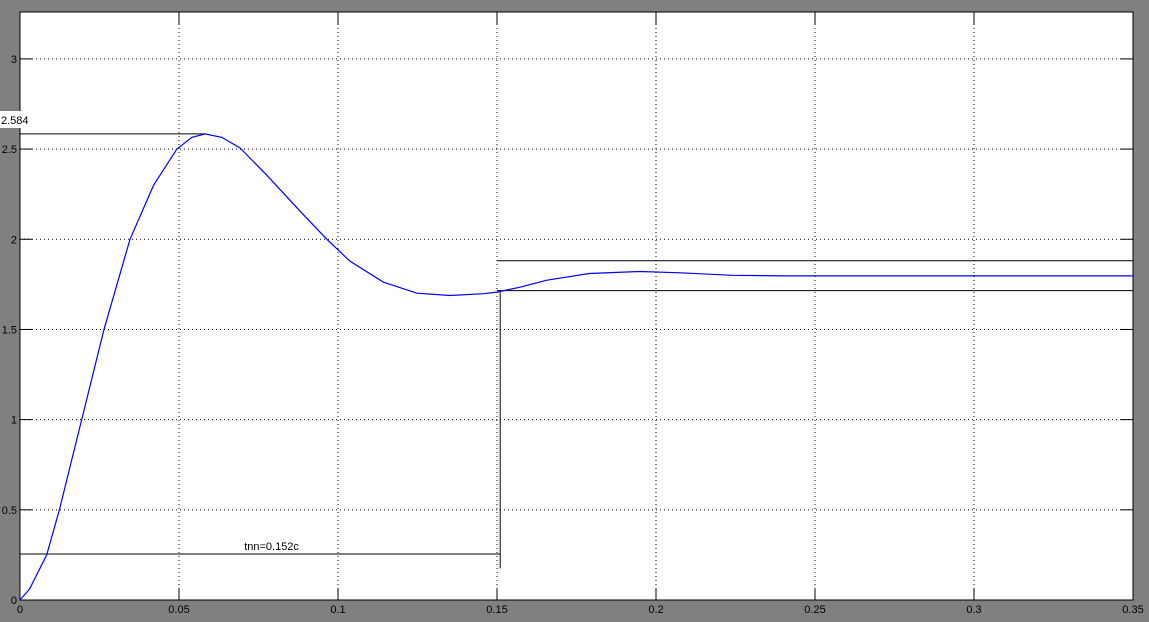  What do you see at coordinates (9, 150) in the screenshot?
I see `y-tick-label: 2.5` at bounding box center [9, 150].